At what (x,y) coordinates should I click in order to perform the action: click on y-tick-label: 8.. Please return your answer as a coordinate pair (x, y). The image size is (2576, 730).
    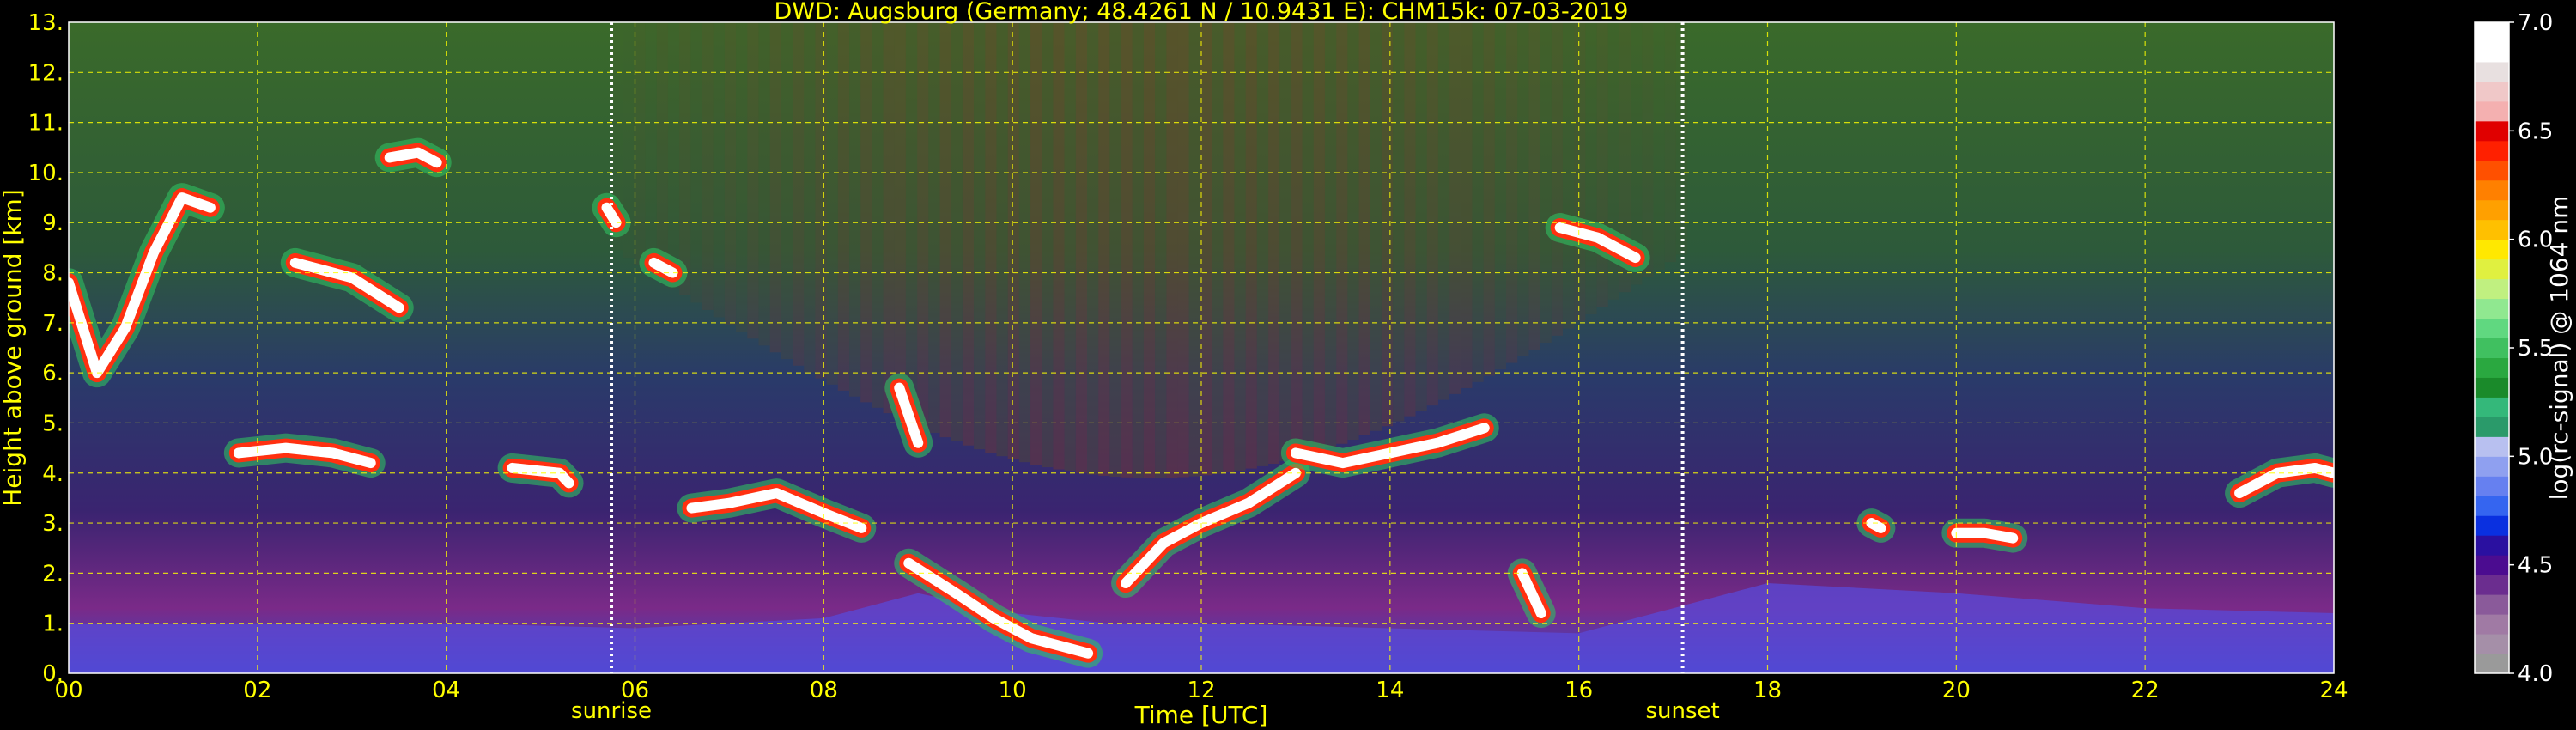
    Looking at the image, I should click on (53, 274).